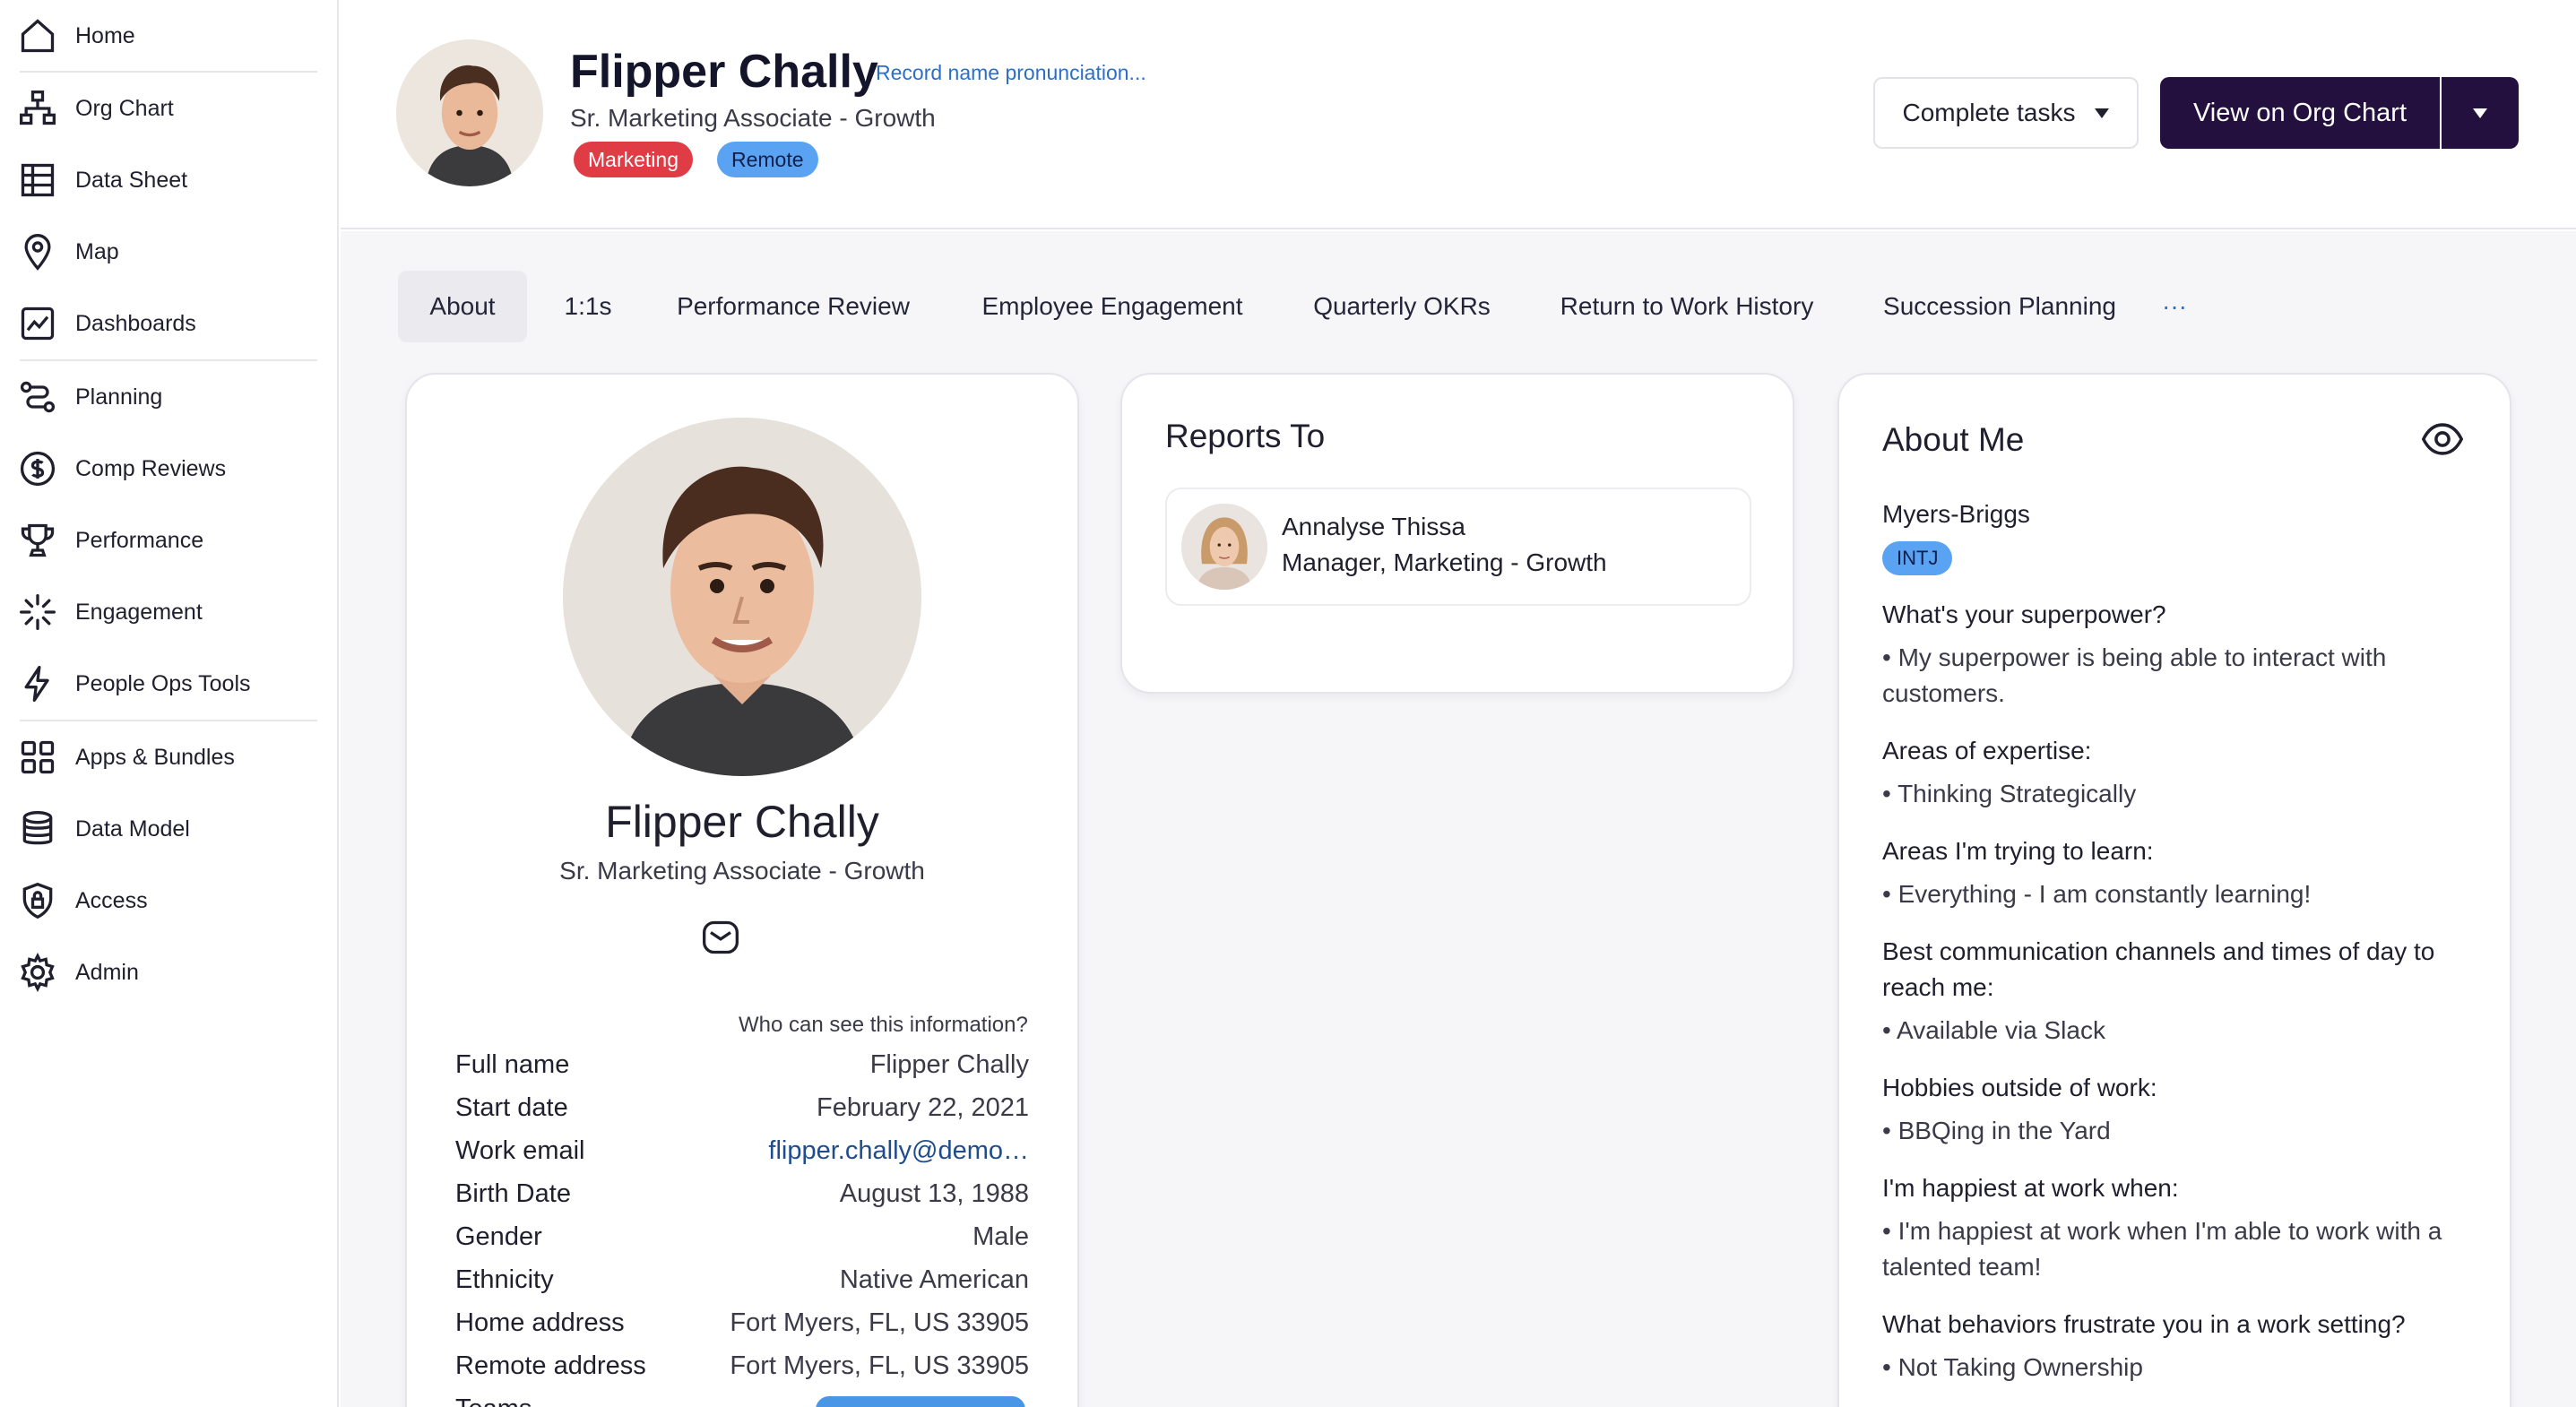  I want to click on field-value: February 22, 2021, so click(923, 1107).